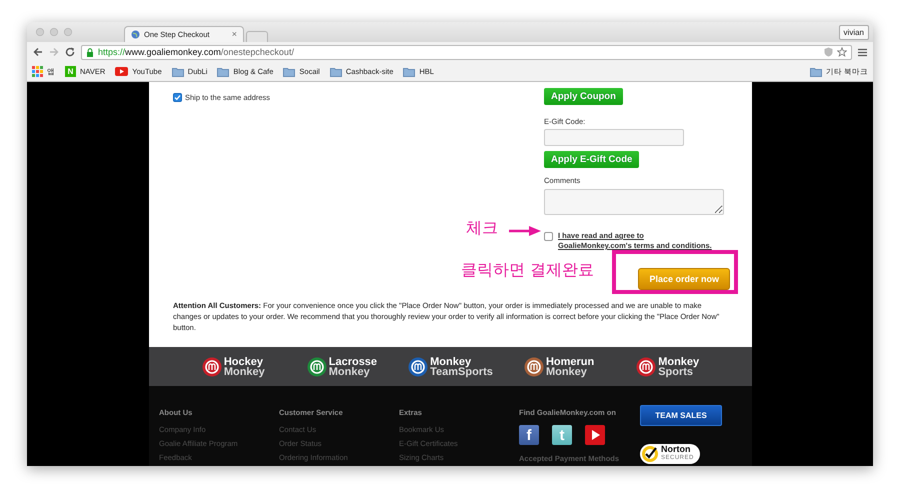 The width and height of the screenshot is (900, 498). What do you see at coordinates (234, 34) in the screenshot?
I see `close-icon: ×` at bounding box center [234, 34].